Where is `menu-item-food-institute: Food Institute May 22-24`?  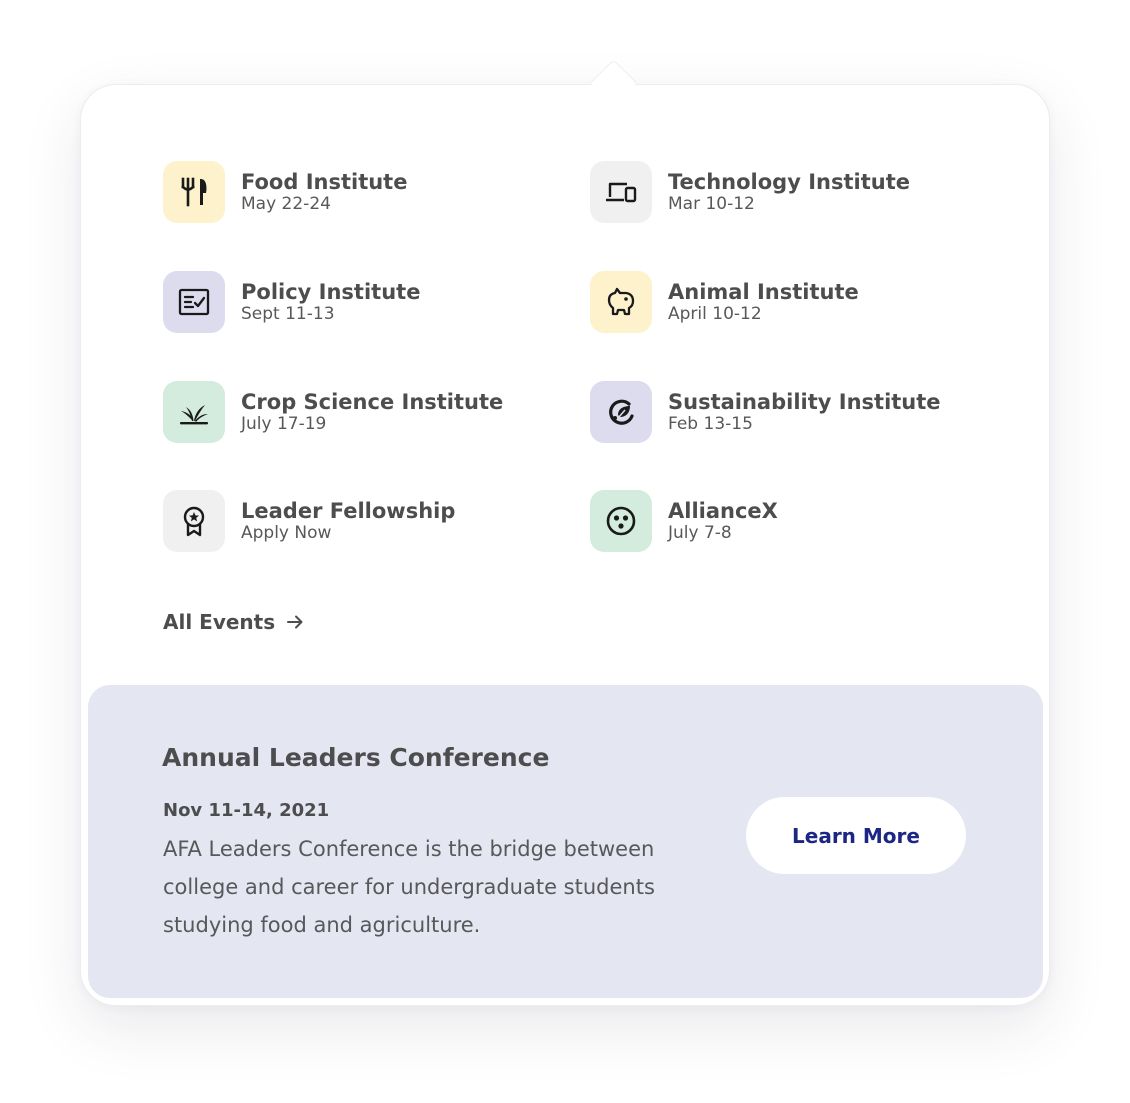 menu-item-food-institute: Food Institute May 22-24 is located at coordinates (285, 192).